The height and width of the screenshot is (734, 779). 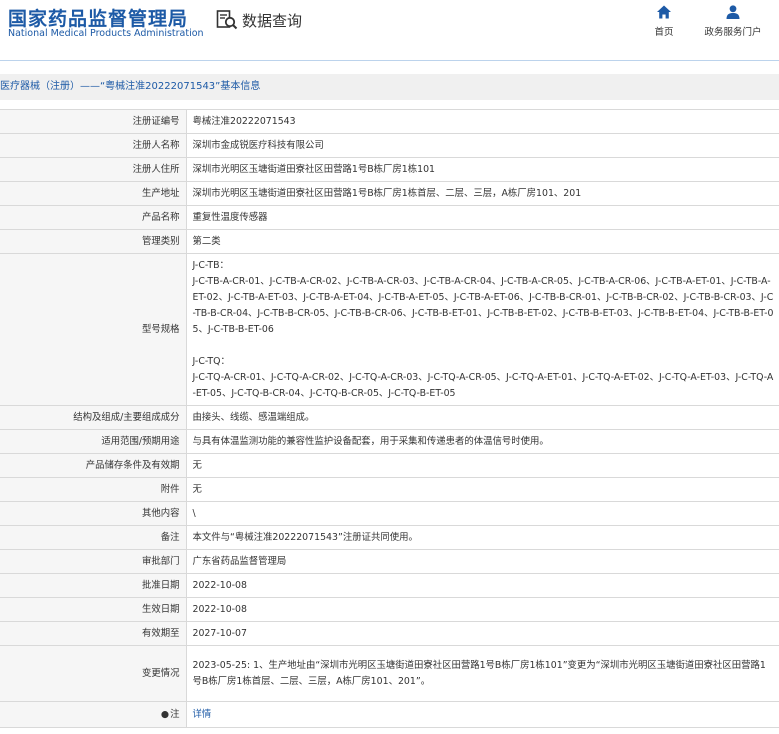 What do you see at coordinates (482, 241) in the screenshot?
I see `field-value: 第二类` at bounding box center [482, 241].